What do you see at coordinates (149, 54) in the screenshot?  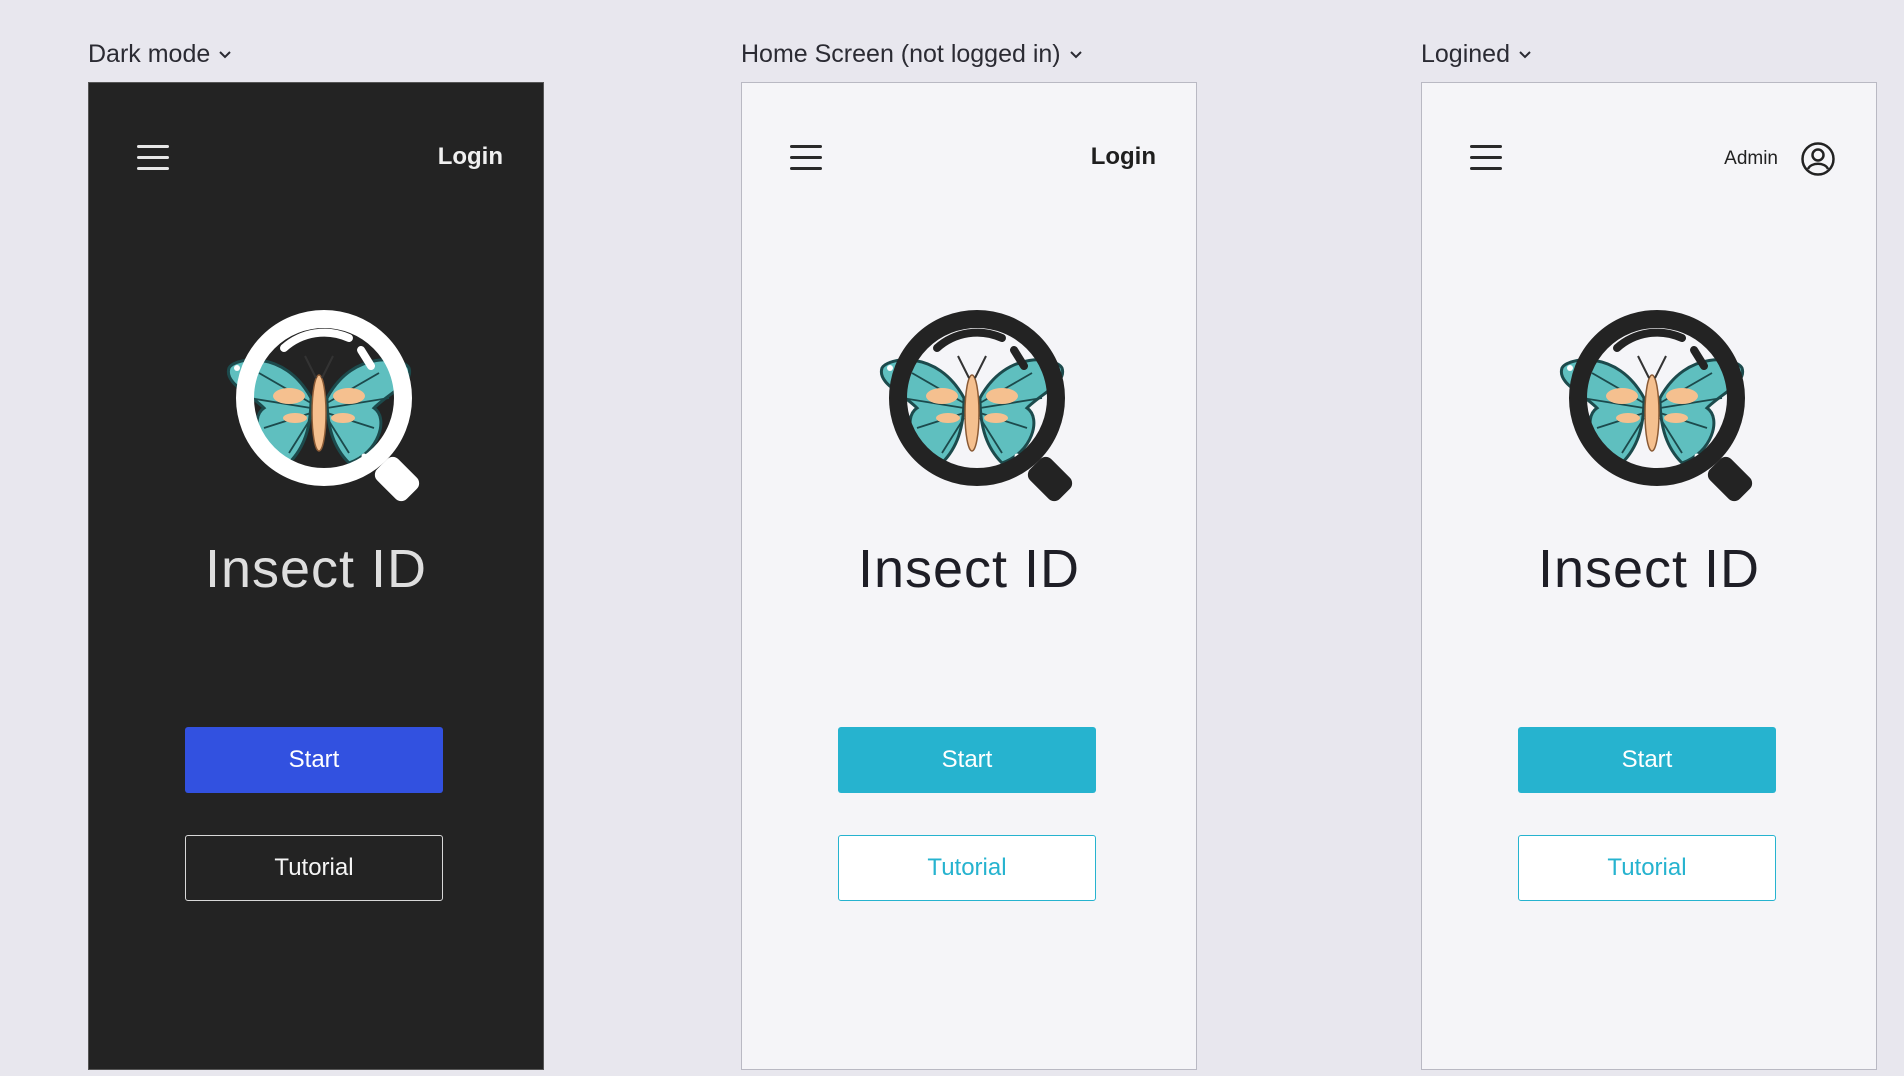 I see `frame-label-text: Dark mode` at bounding box center [149, 54].